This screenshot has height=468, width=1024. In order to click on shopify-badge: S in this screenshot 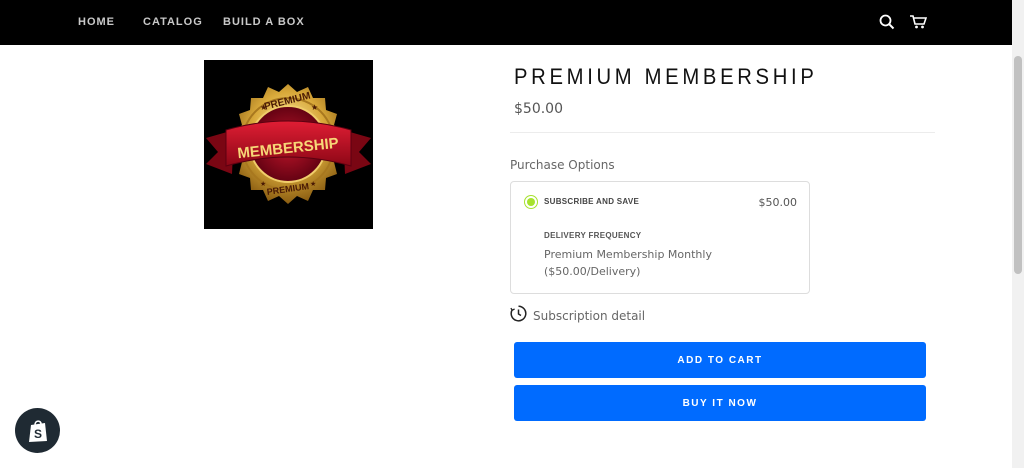, I will do `click(37, 430)`.